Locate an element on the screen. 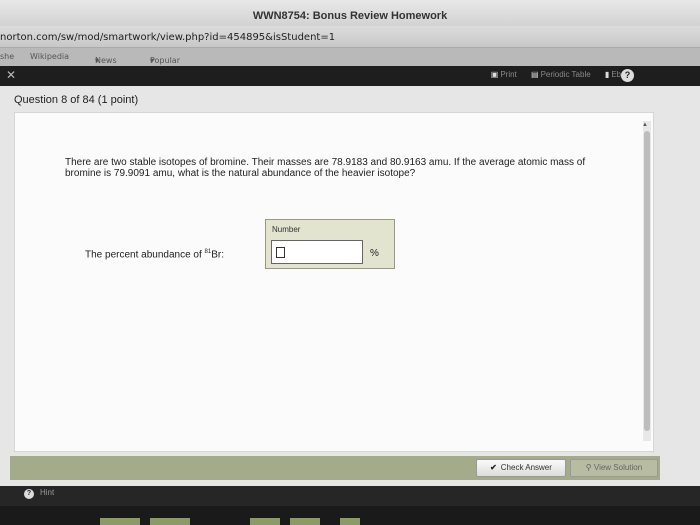  hint-bar: ? Hint is located at coordinates (350, 496).